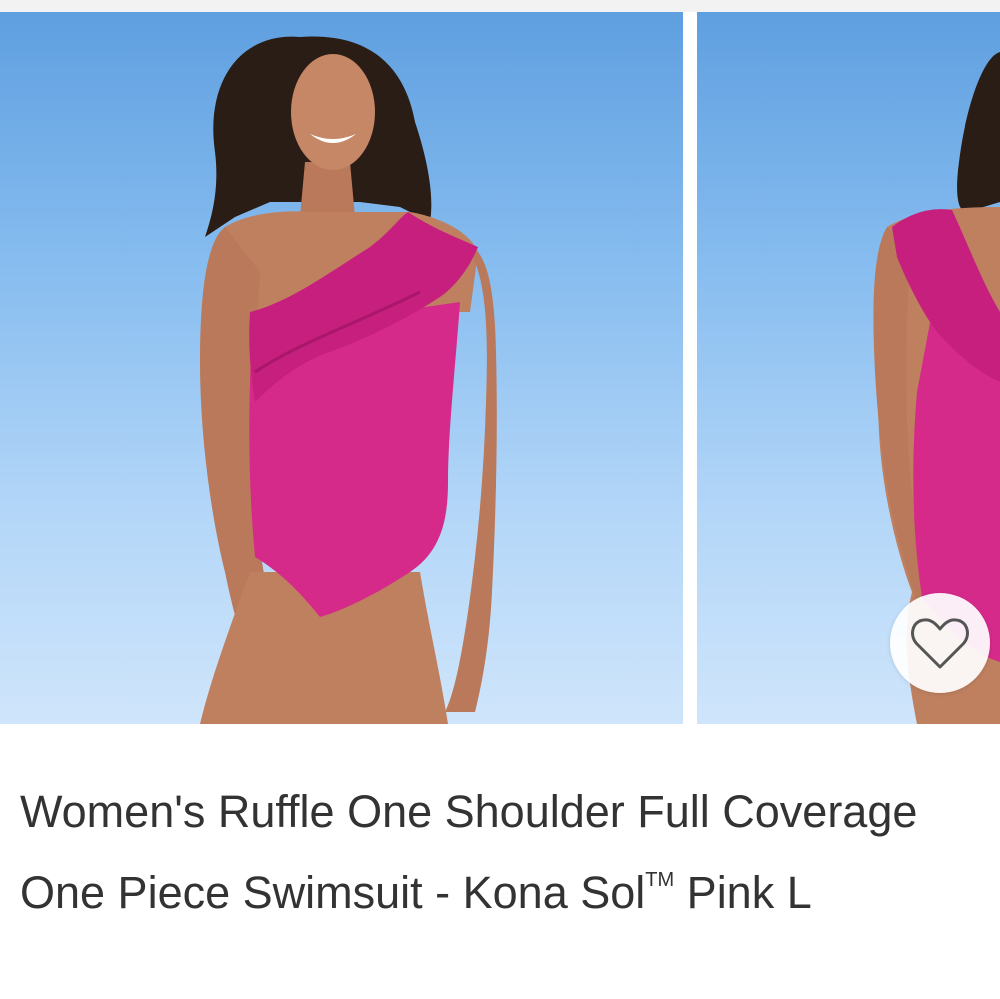 The height and width of the screenshot is (999, 1000). I want to click on favorite-button, so click(940, 643).